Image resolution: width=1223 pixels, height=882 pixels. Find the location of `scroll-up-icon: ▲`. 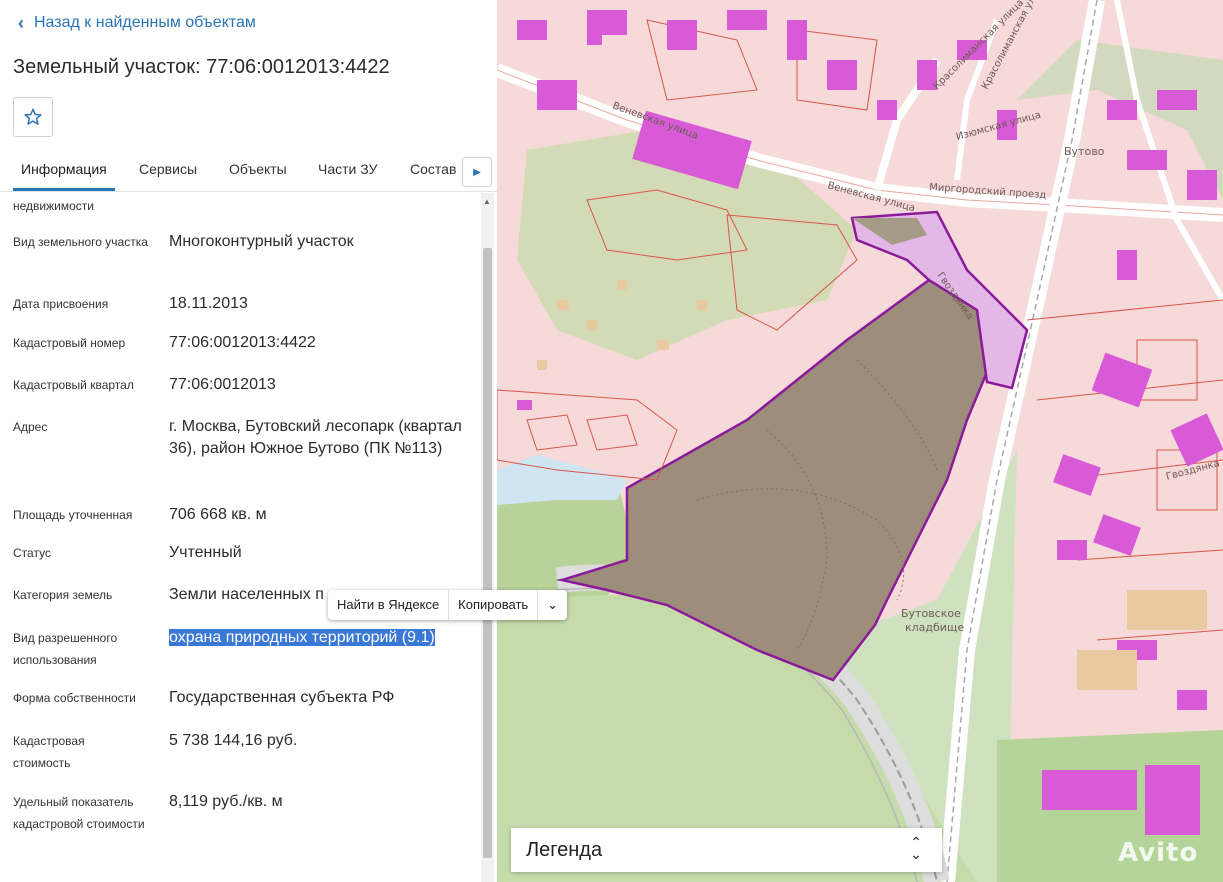

scroll-up-icon: ▲ is located at coordinates (487, 201).